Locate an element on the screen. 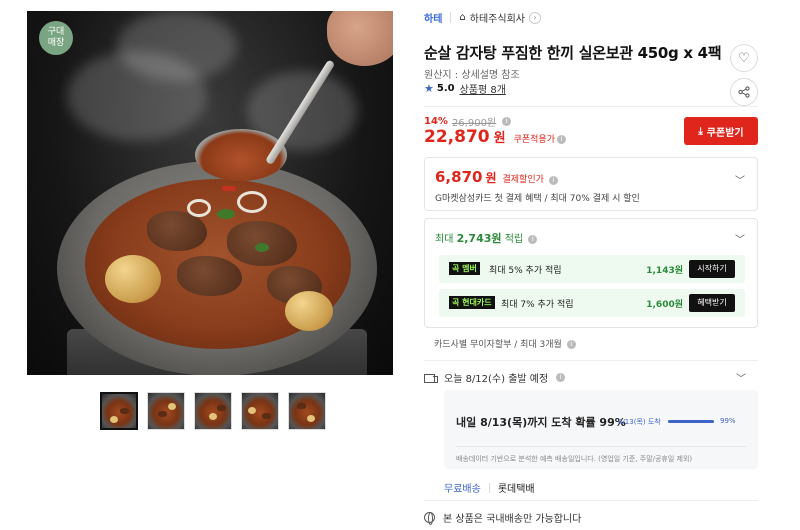 This screenshot has height=530, width=800. rewards-head: 최대 2,743원 적립 i is located at coordinates (486, 238).